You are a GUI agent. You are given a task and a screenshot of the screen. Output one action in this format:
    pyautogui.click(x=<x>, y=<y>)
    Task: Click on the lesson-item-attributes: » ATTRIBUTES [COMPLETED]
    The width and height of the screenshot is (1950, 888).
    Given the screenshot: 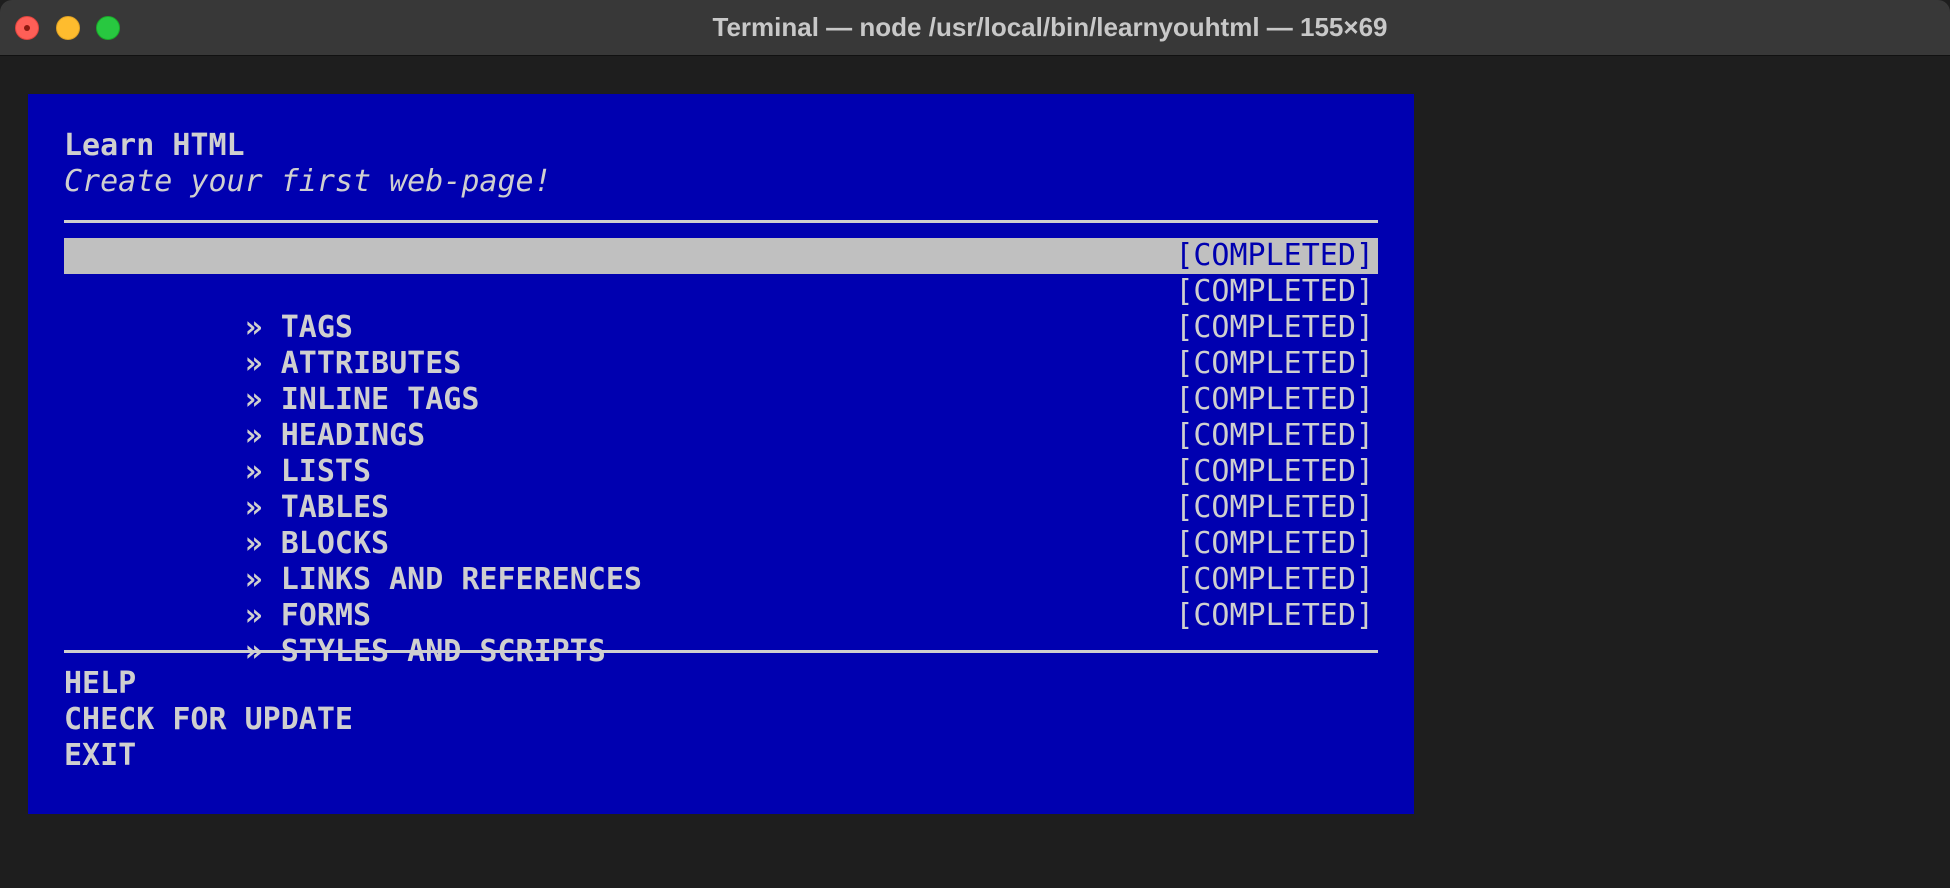 What is the action you would take?
    pyautogui.click(x=721, y=345)
    